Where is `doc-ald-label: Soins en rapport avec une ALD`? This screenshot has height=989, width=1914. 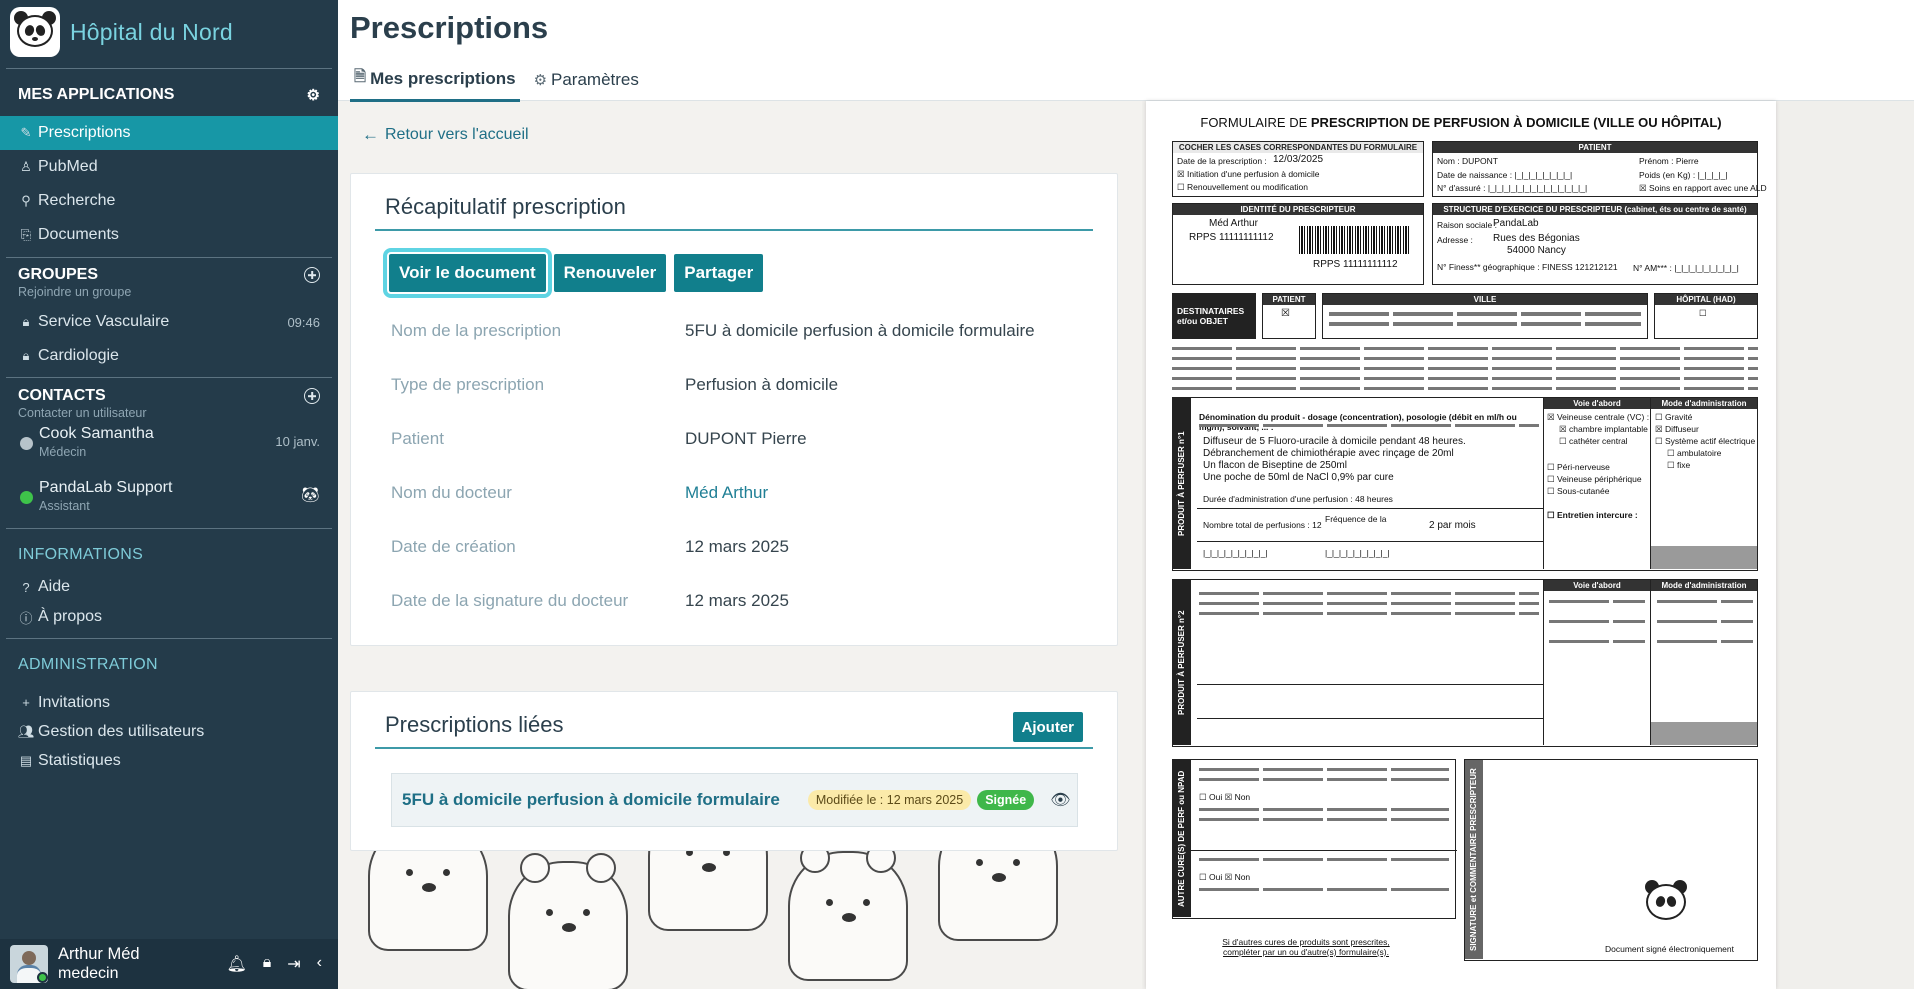
doc-ald-label: Soins en rapport avec une ALD is located at coordinates (1707, 188).